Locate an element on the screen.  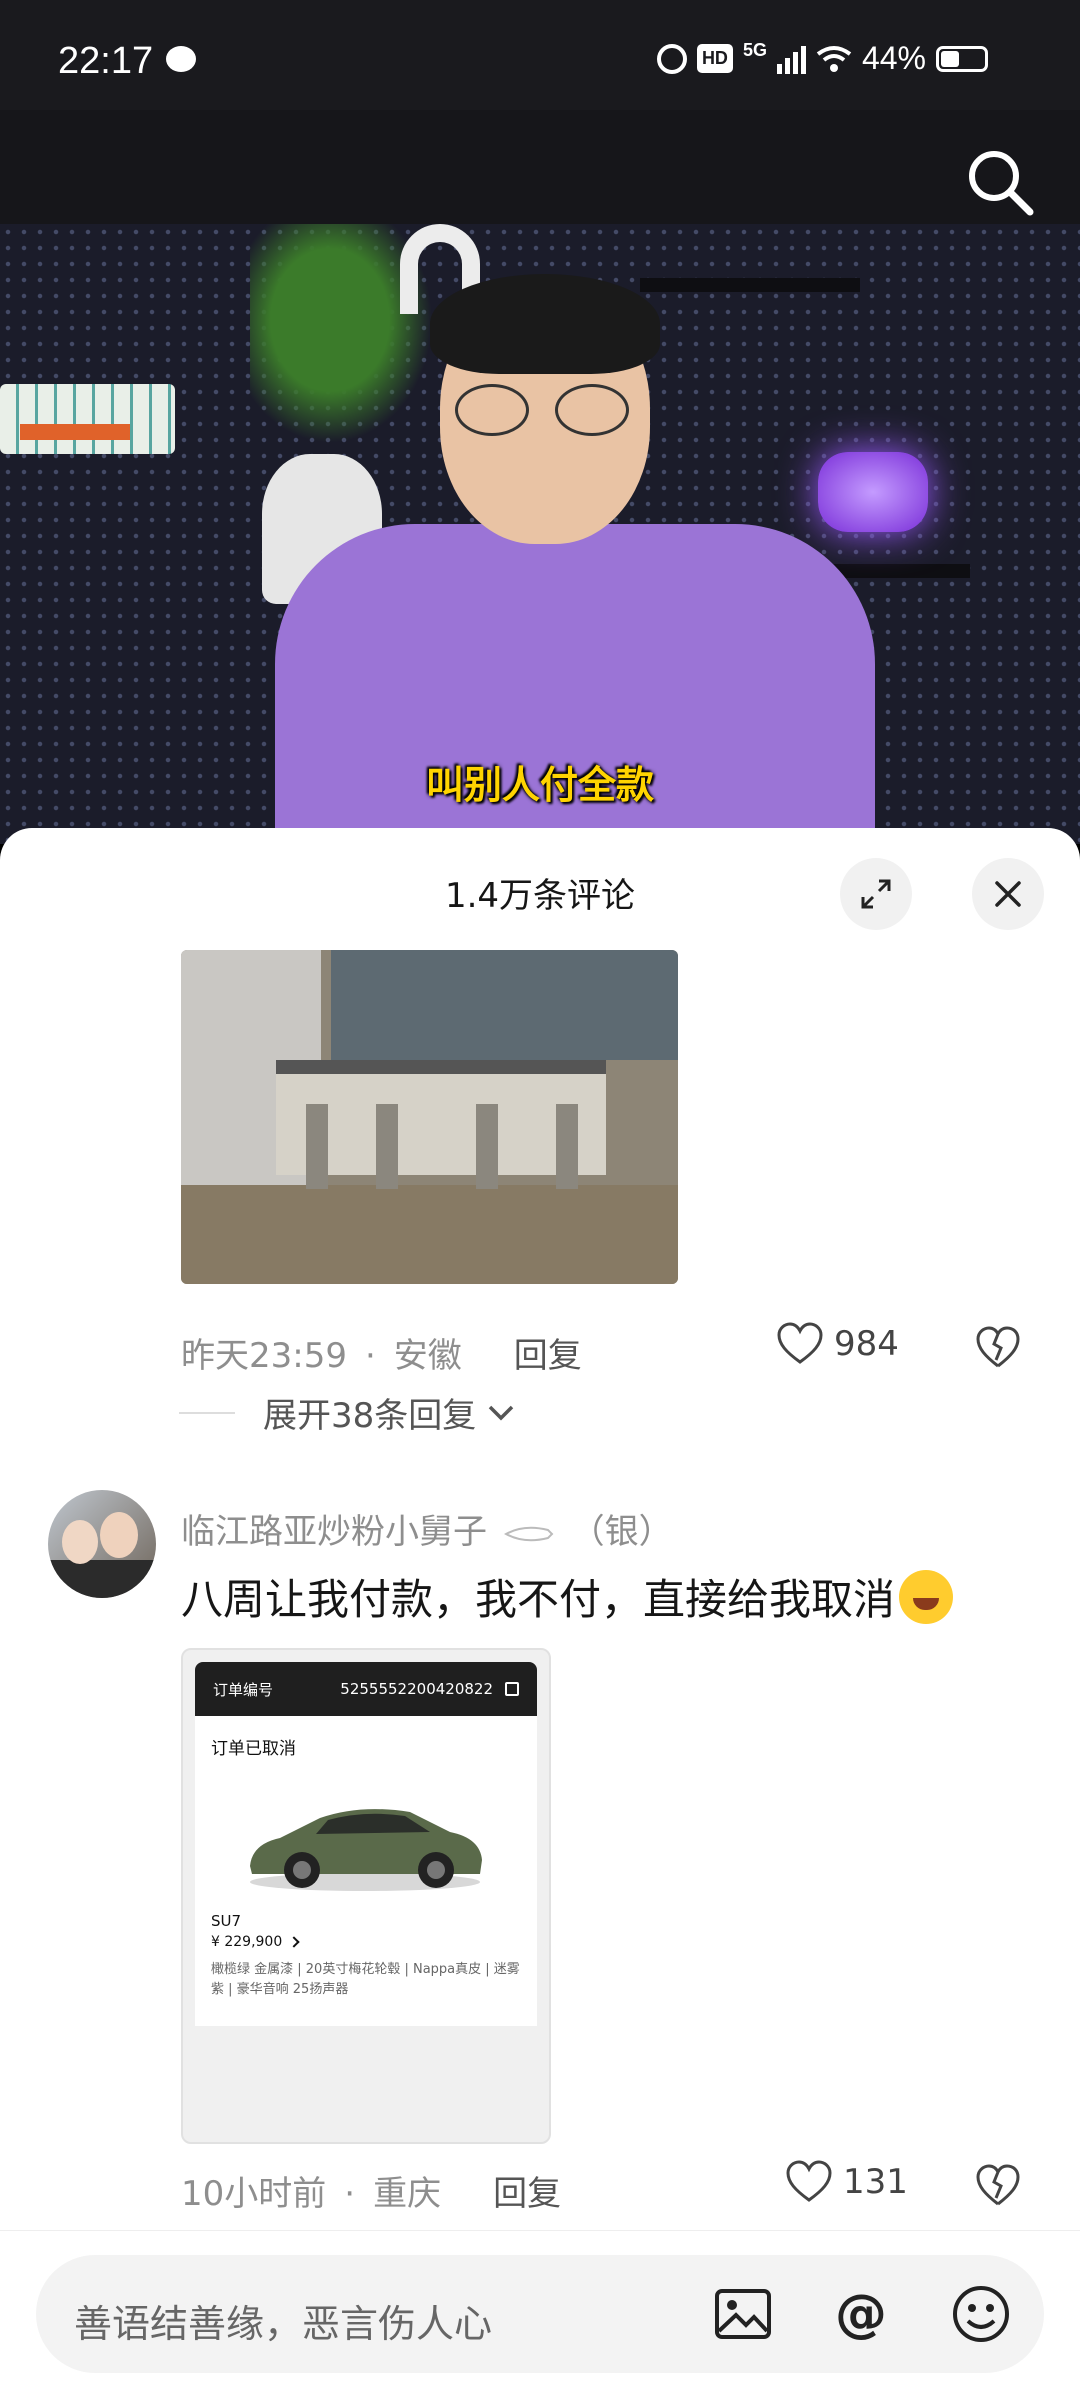
comment-text: 八周让我付款，我不付，直接给我取消 is located at coordinates (538, 1599).